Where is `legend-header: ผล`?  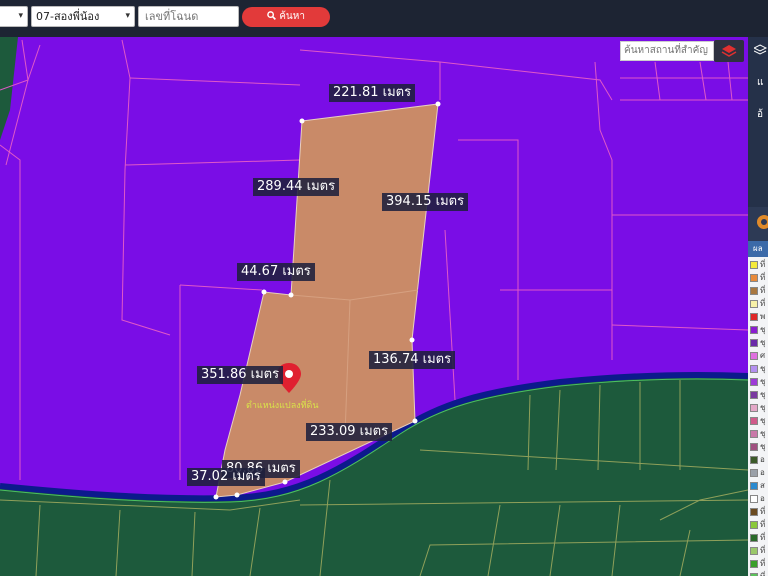
legend-header: ผล is located at coordinates (758, 249).